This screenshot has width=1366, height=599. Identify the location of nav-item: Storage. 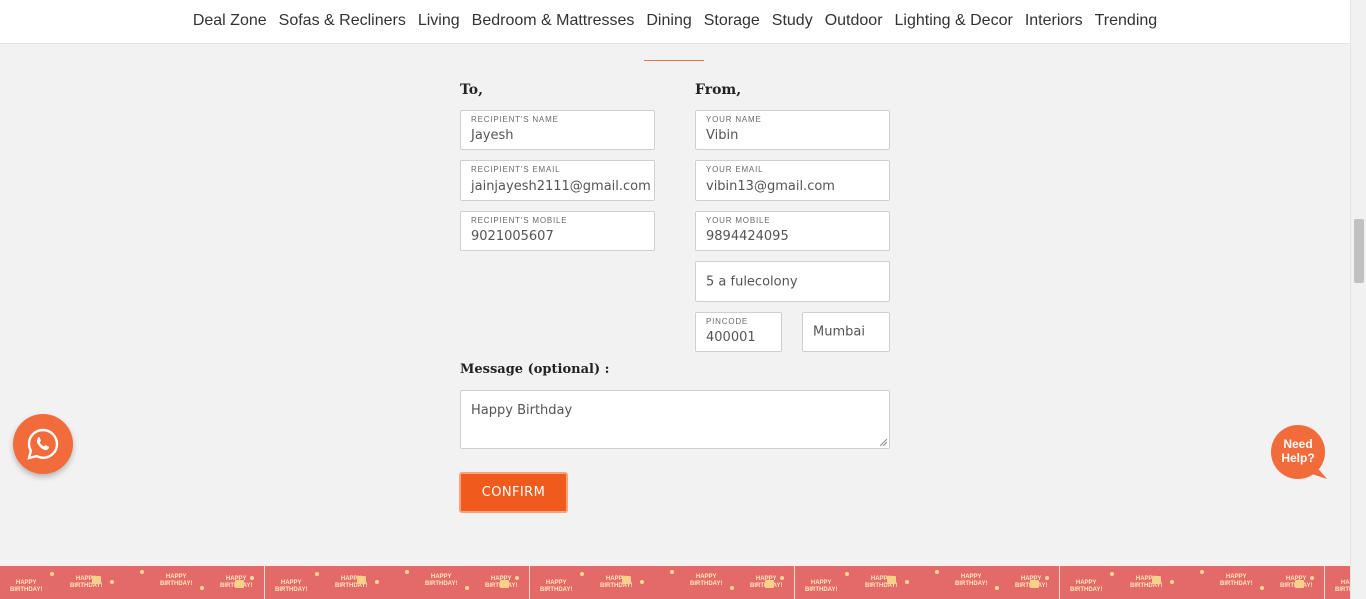
(732, 21).